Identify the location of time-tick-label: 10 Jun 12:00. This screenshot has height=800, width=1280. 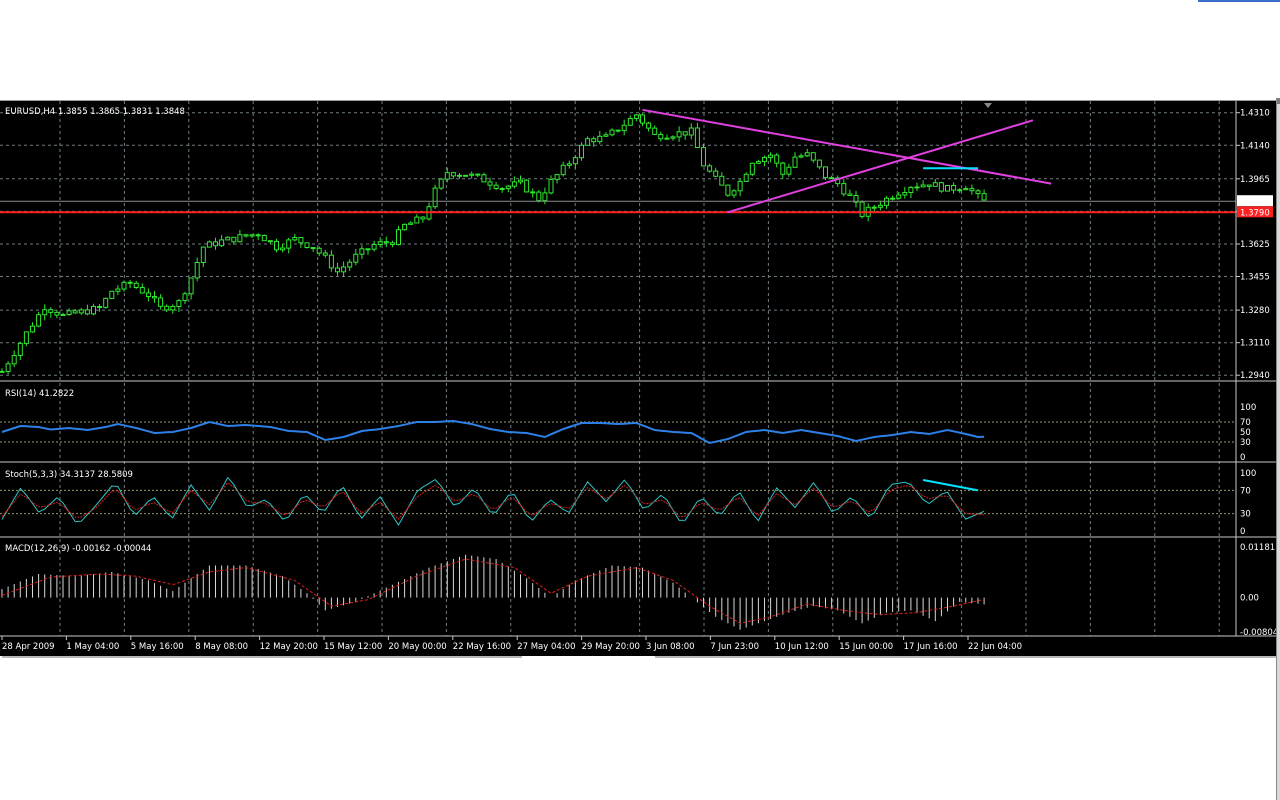
(802, 647).